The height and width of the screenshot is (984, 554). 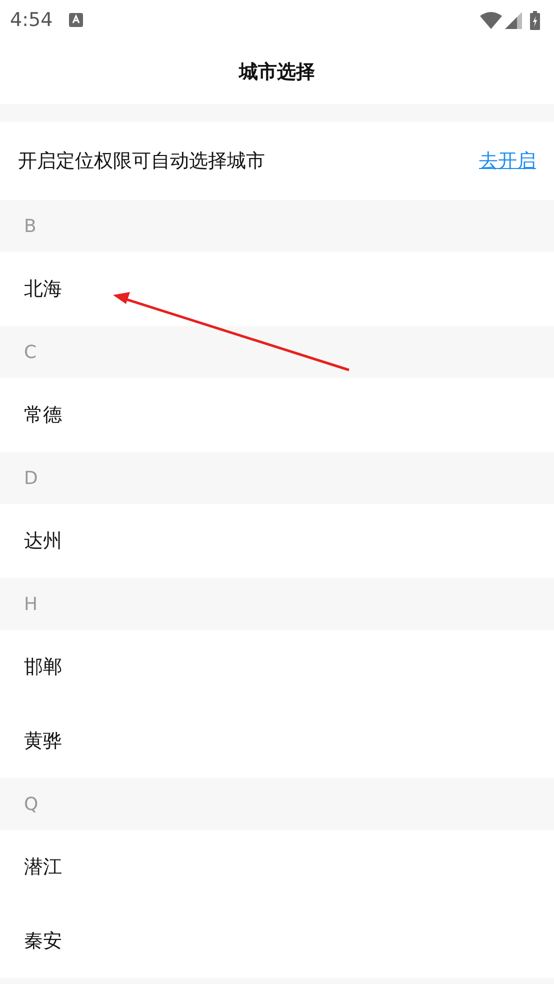 What do you see at coordinates (43, 941) in the screenshot?
I see `city-name: 秦安` at bounding box center [43, 941].